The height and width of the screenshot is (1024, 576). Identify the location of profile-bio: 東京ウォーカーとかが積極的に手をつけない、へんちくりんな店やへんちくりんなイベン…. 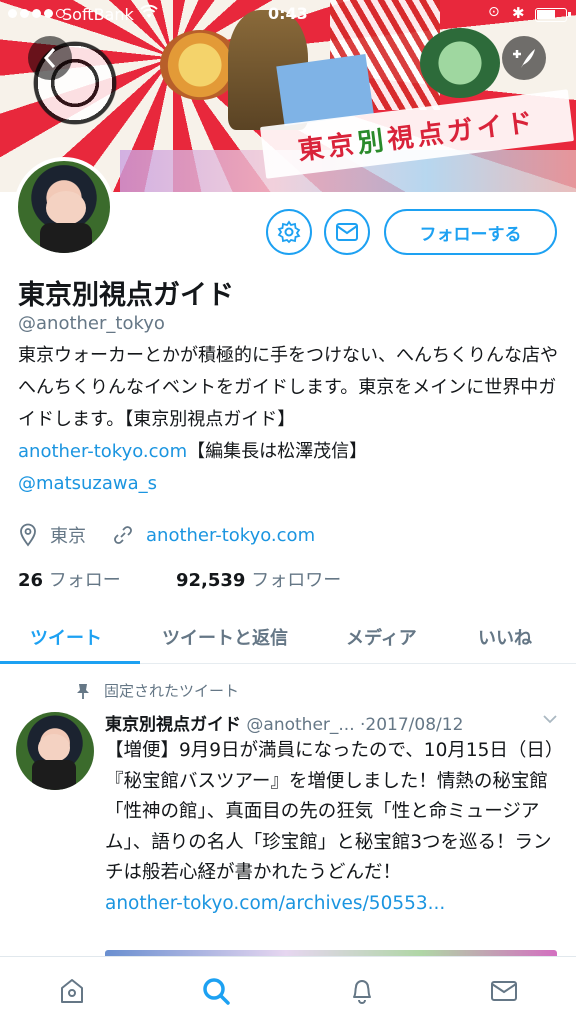
(288, 420).